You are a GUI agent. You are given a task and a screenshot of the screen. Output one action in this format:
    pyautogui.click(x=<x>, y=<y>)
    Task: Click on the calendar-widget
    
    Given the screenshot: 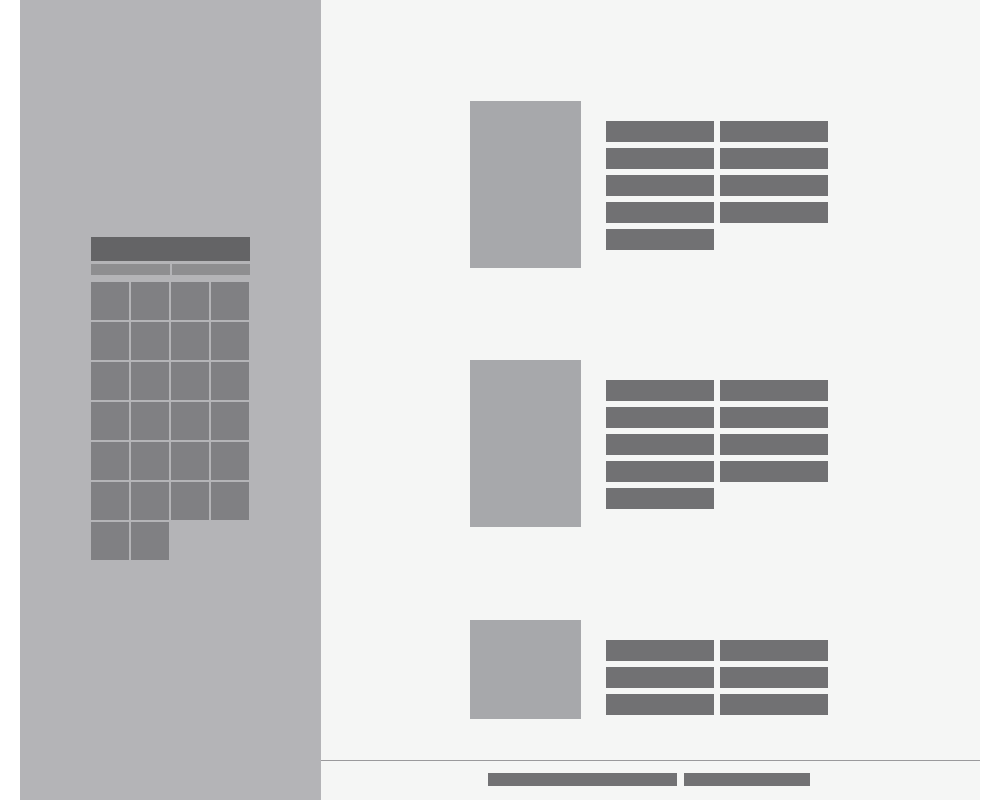 What is the action you would take?
    pyautogui.click(x=170, y=398)
    